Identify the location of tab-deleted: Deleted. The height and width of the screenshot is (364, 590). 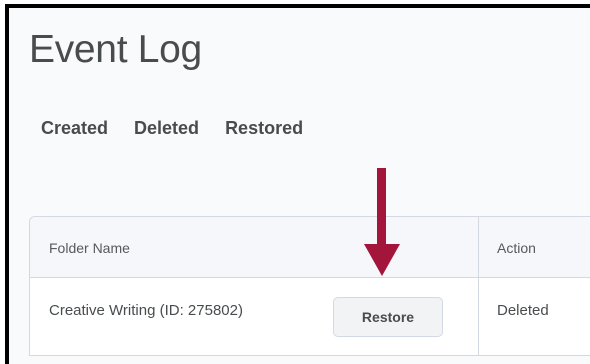
(166, 128).